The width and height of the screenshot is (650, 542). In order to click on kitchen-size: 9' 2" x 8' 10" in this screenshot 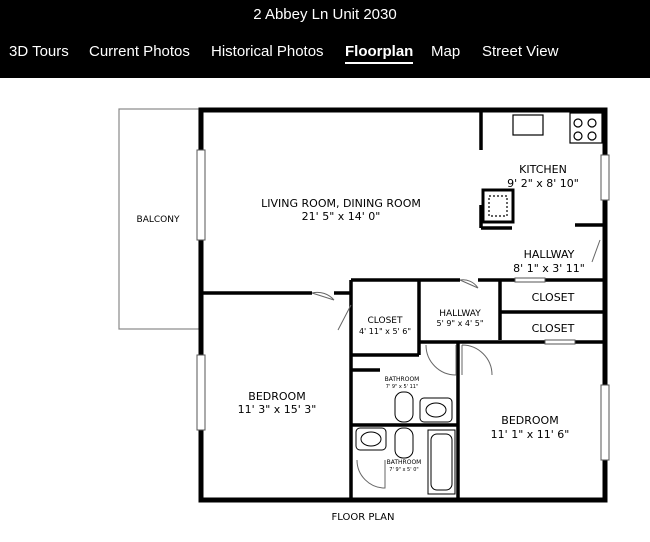, I will do `click(543, 183)`.